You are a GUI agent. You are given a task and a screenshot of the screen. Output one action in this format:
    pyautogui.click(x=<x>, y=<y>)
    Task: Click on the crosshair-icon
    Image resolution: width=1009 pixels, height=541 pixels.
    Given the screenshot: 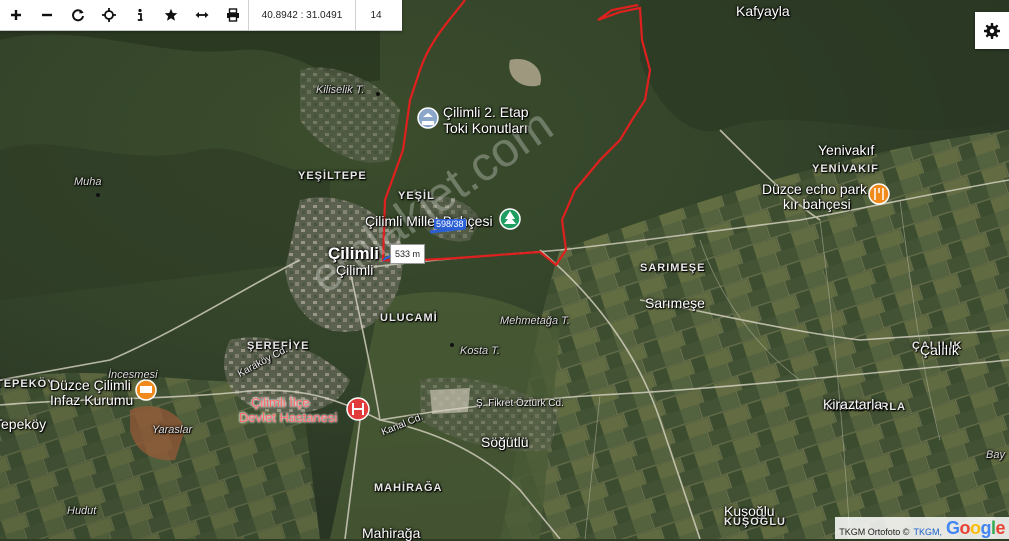 What is the action you would take?
    pyautogui.click(x=108, y=15)
    